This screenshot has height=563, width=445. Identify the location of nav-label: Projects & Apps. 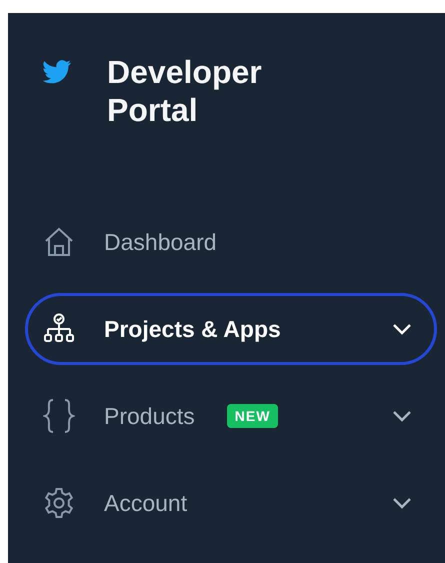
(192, 329).